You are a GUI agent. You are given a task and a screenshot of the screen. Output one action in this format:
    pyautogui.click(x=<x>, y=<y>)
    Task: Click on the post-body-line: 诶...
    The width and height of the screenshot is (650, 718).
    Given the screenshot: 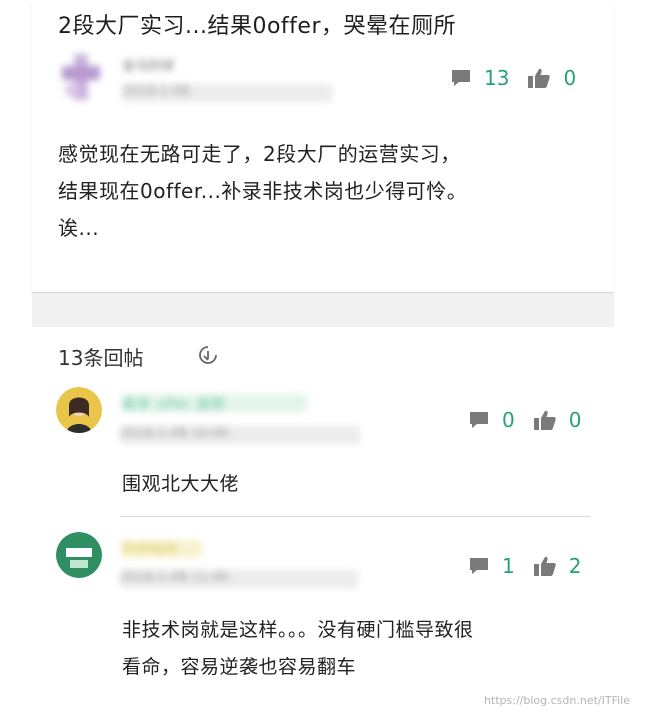 What is the action you would take?
    pyautogui.click(x=79, y=228)
    